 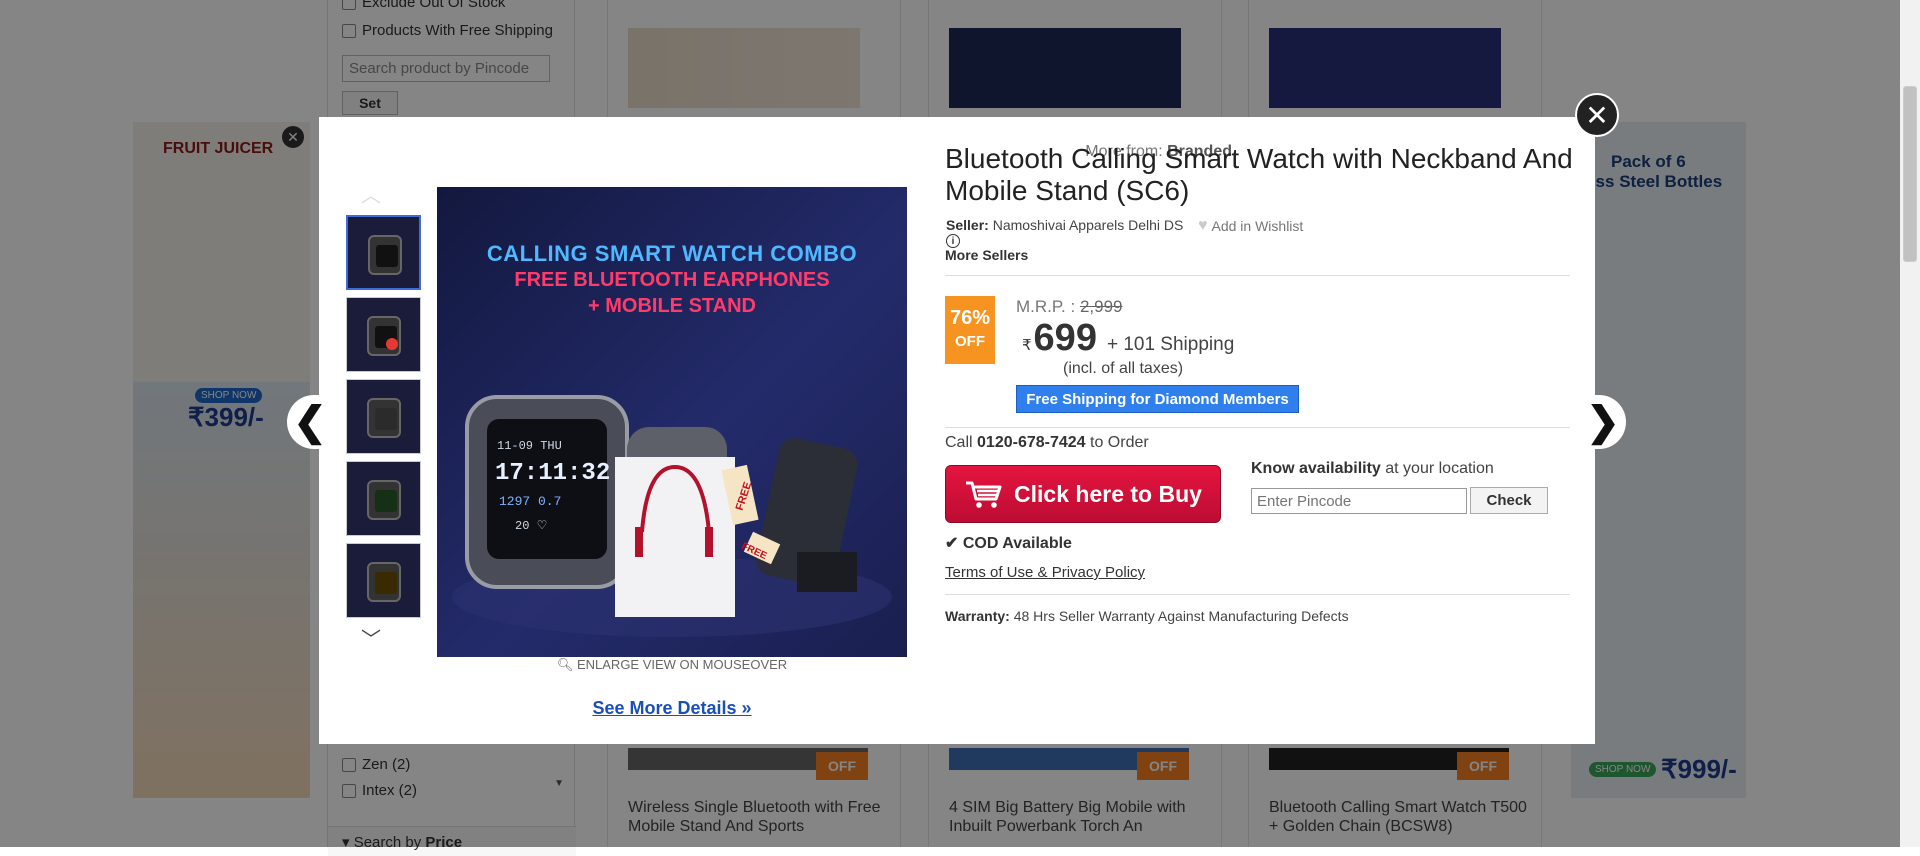 What do you see at coordinates (1123, 368) in the screenshot?
I see `incl-taxes: (incl. of all taxes)` at bounding box center [1123, 368].